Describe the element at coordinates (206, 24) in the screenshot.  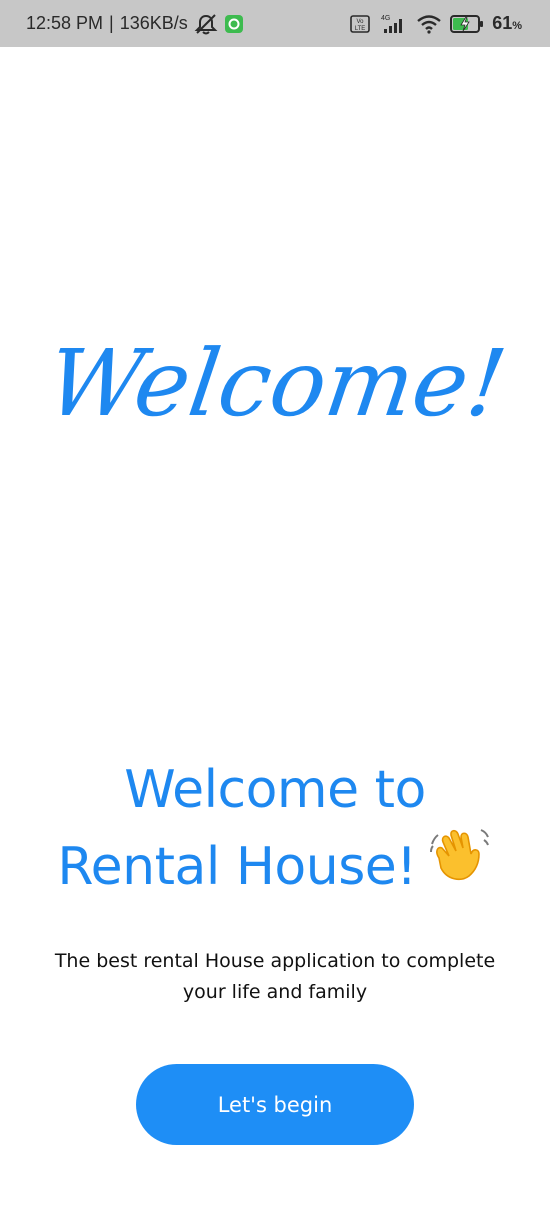
I see `mute-icon` at that location.